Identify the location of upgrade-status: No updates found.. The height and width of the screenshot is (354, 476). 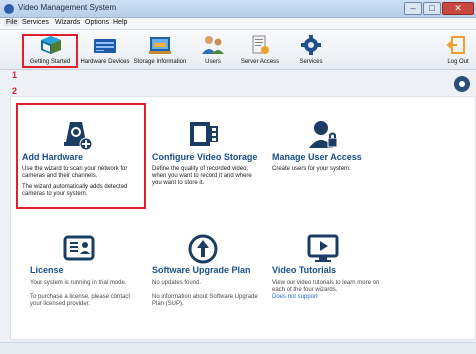
(177, 283).